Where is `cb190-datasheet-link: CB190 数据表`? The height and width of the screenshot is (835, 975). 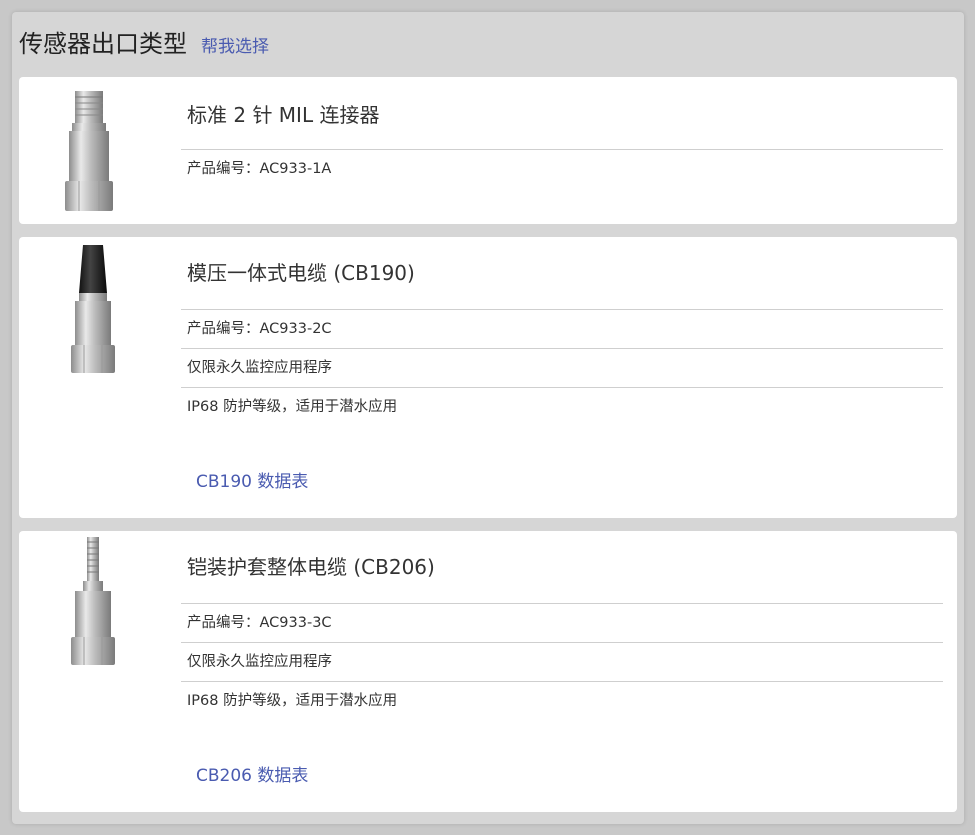 cb190-datasheet-link: CB190 数据表 is located at coordinates (252, 479).